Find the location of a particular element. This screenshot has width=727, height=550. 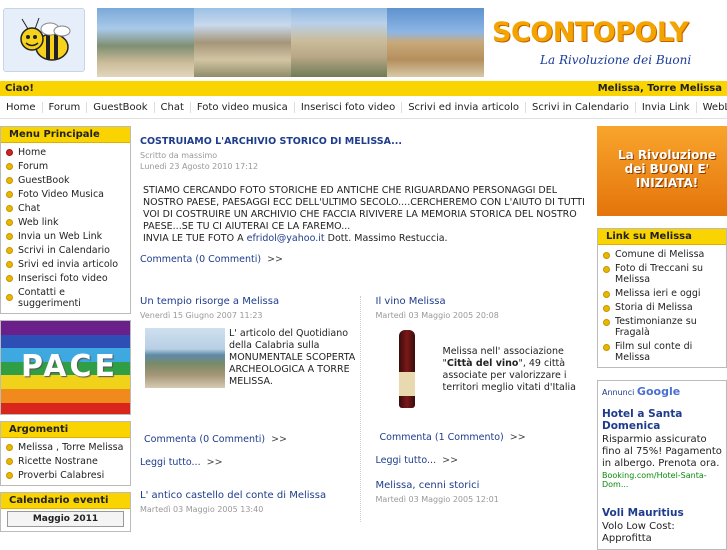

calendar-month-header: Maggio 2011 is located at coordinates (65, 519).